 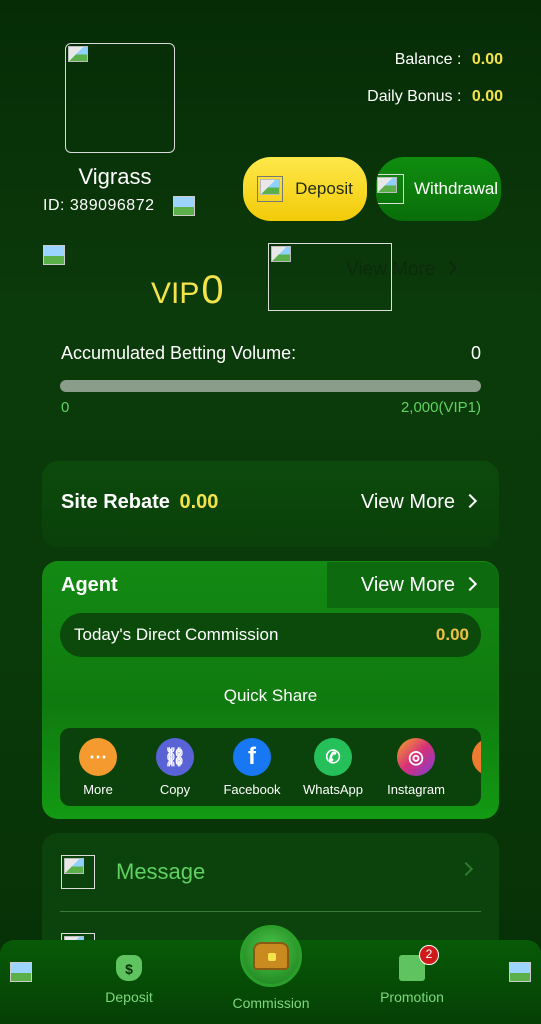 I want to click on agent-view-more-link: View More, so click(x=419, y=585).